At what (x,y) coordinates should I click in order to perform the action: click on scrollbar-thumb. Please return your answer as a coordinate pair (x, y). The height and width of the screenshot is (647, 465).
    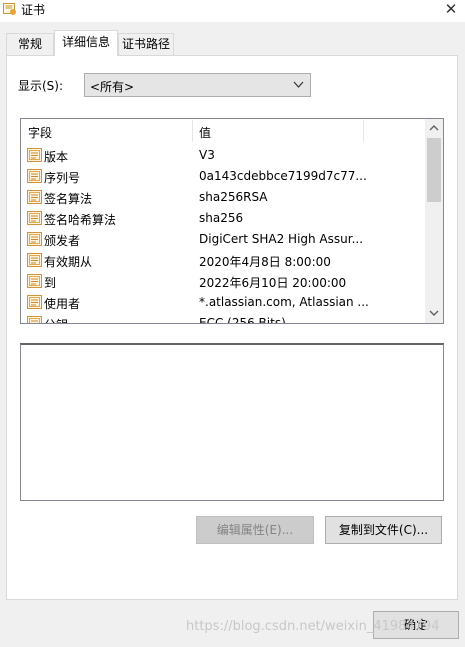
    Looking at the image, I should click on (434, 170).